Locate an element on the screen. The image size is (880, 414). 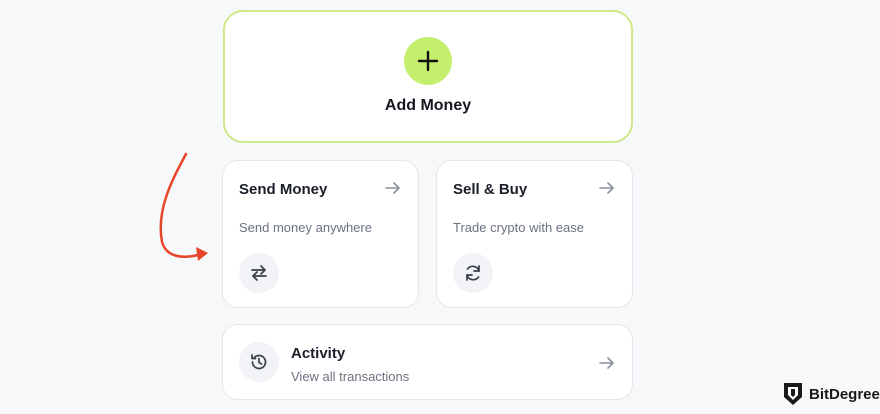
activity-icon-badge is located at coordinates (259, 362).